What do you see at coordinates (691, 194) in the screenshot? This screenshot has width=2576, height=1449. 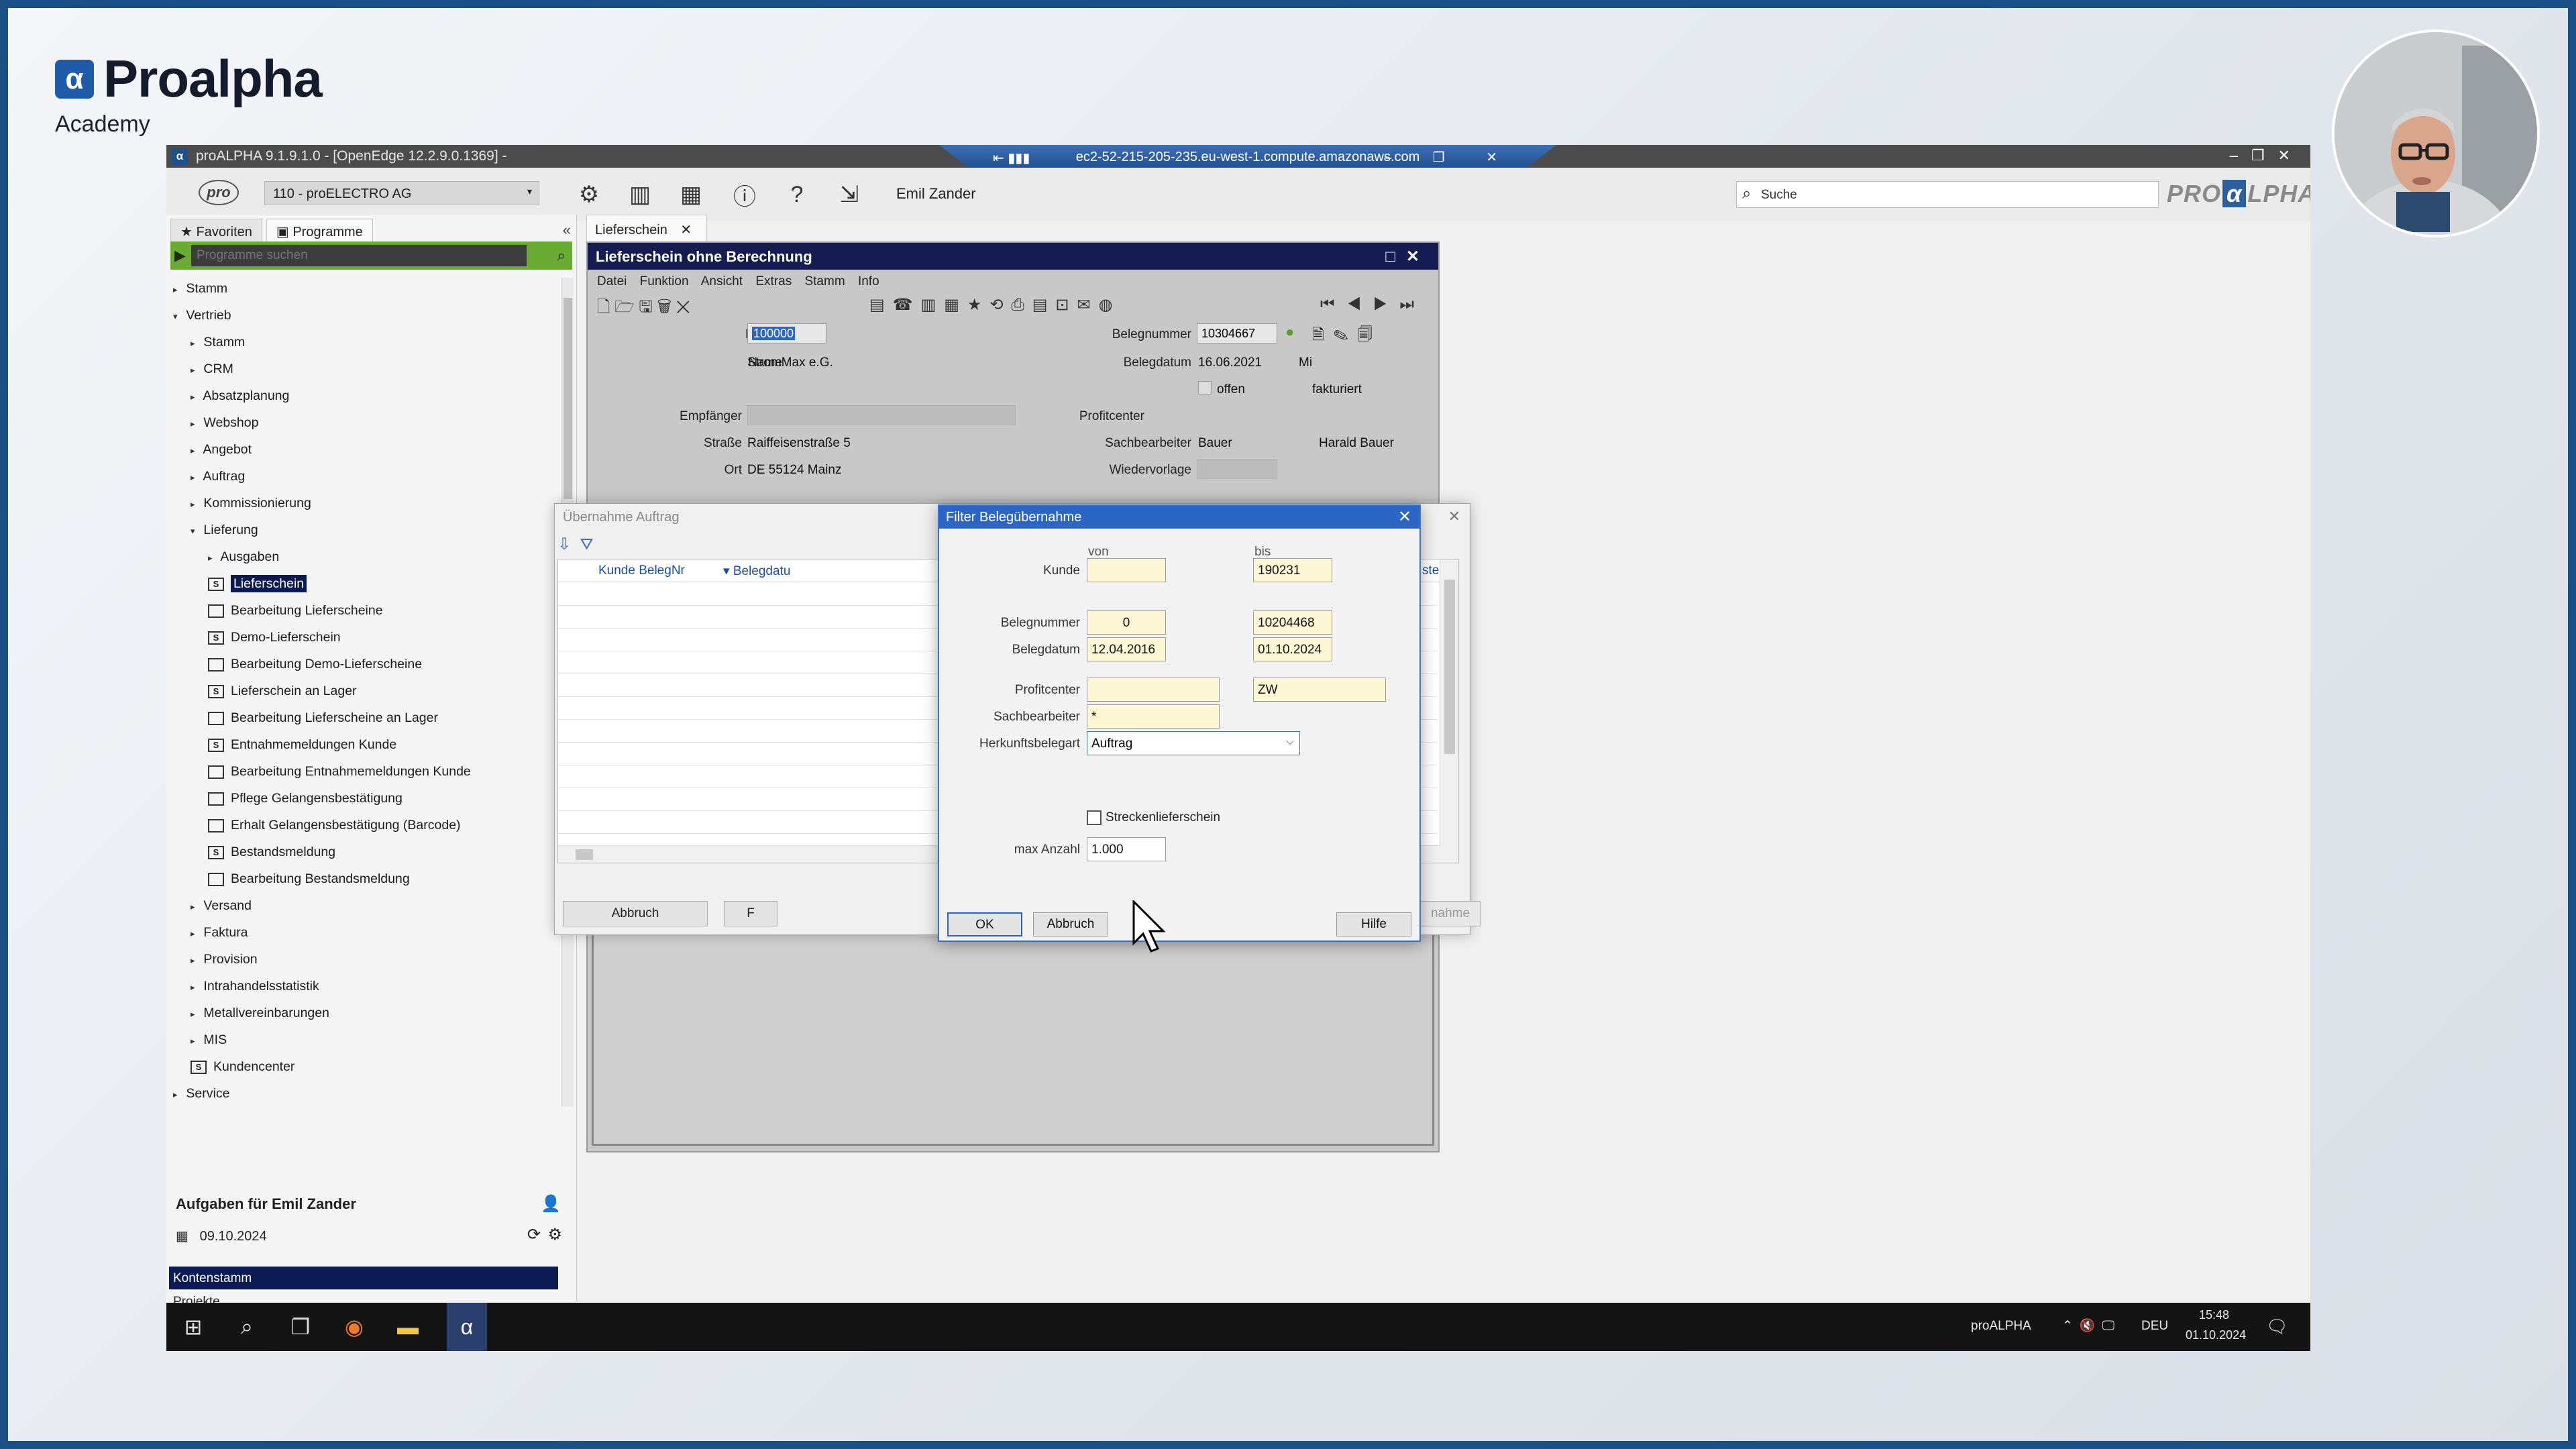 I see `layout-panels-icon: ▦` at bounding box center [691, 194].